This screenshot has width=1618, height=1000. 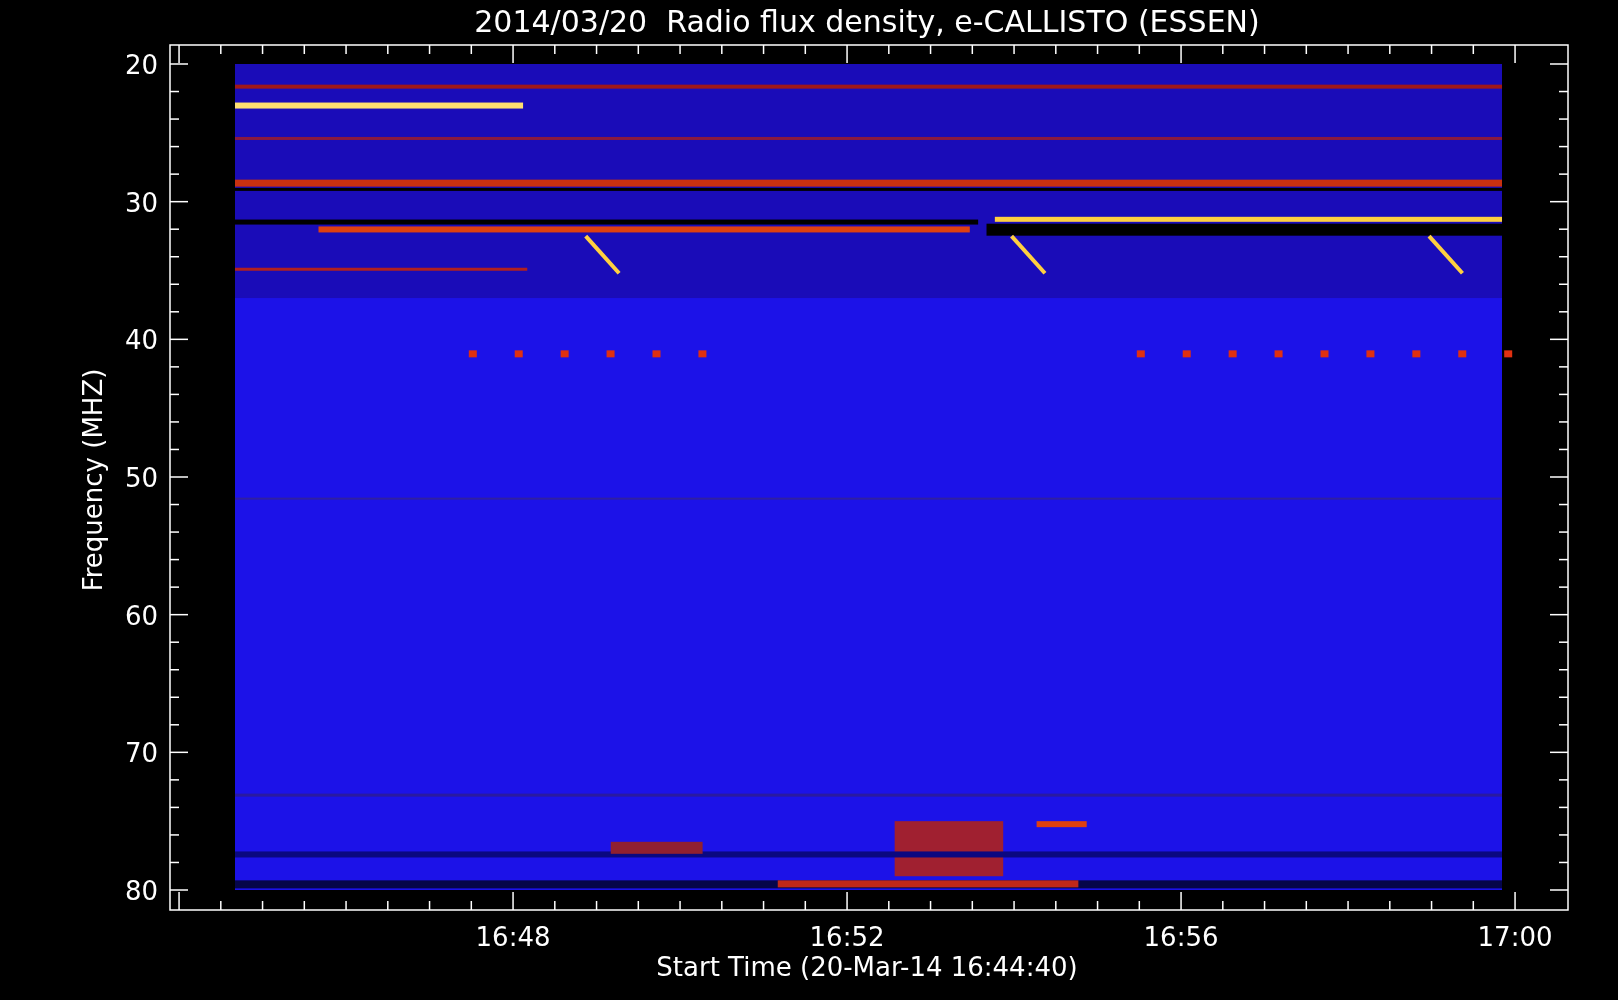 What do you see at coordinates (847, 937) in the screenshot?
I see `tick-label: 16:52` at bounding box center [847, 937].